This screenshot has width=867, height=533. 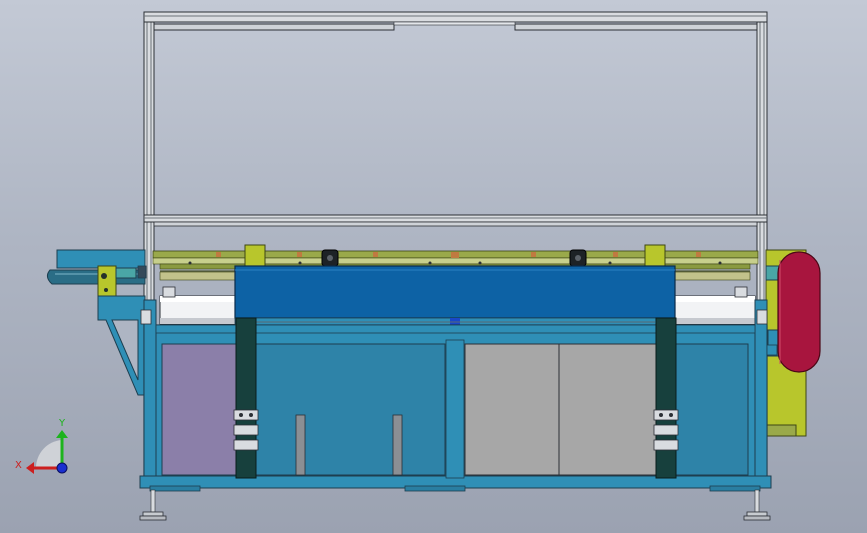 I want to click on top-hood, so click(x=455, y=296).